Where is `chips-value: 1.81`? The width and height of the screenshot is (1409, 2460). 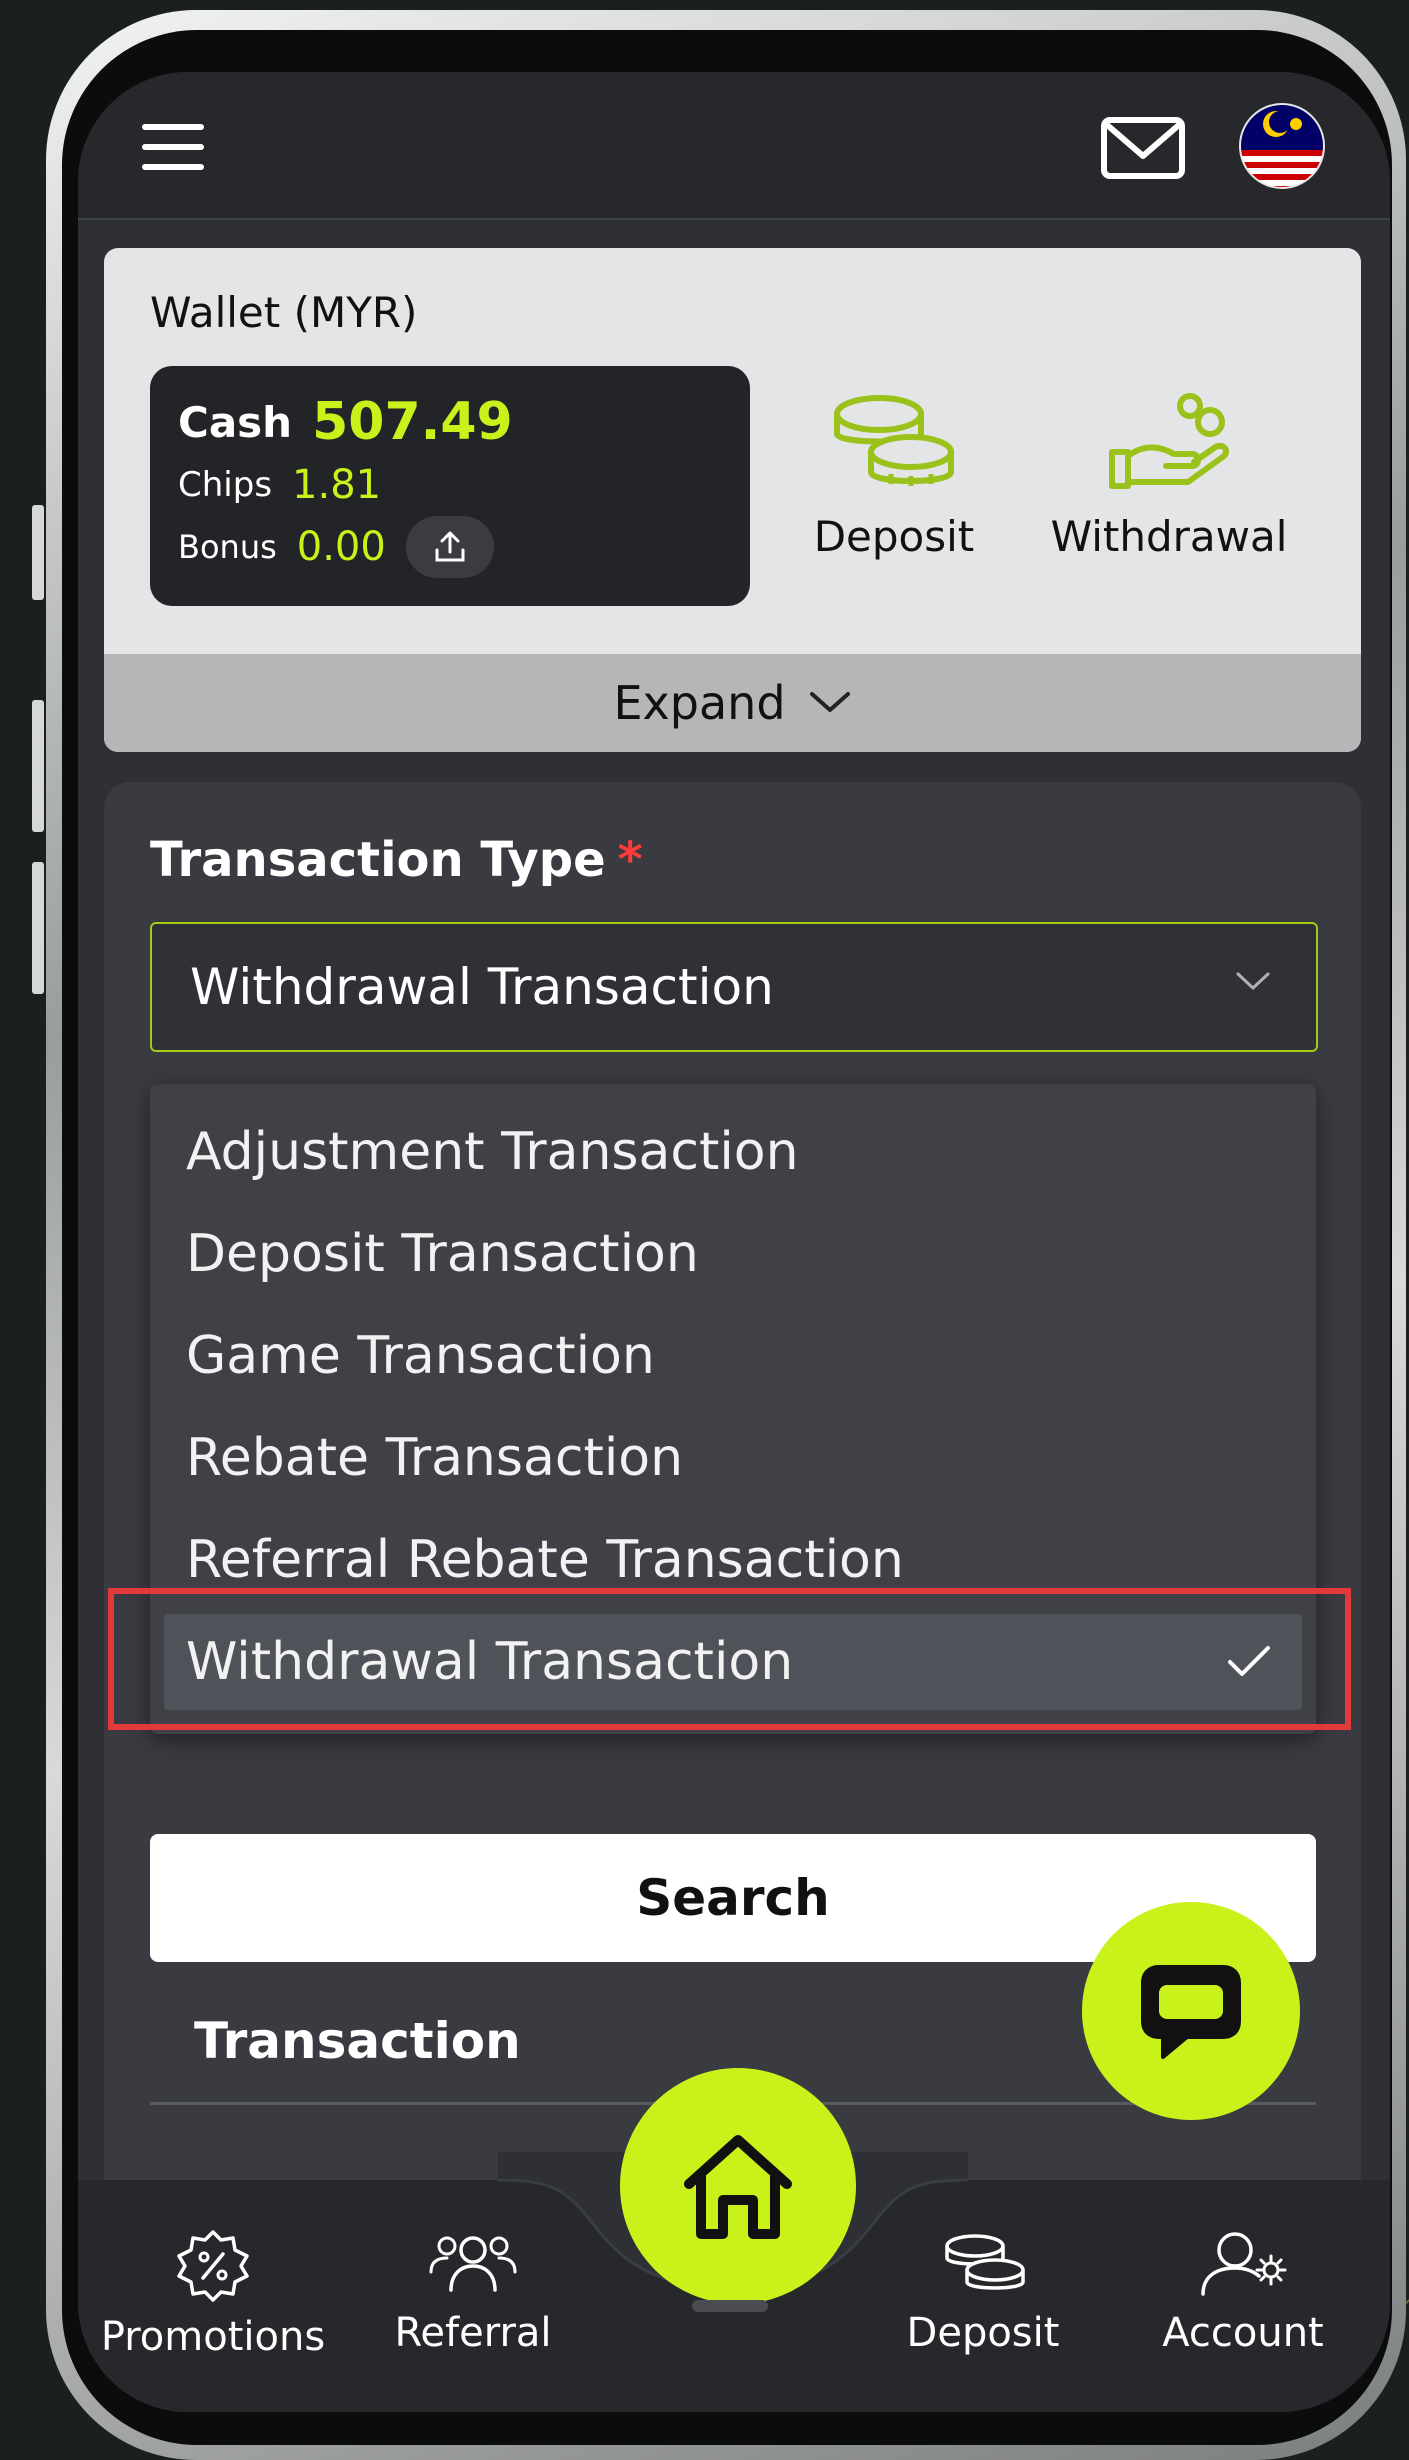
chips-value: 1.81 is located at coordinates (337, 485).